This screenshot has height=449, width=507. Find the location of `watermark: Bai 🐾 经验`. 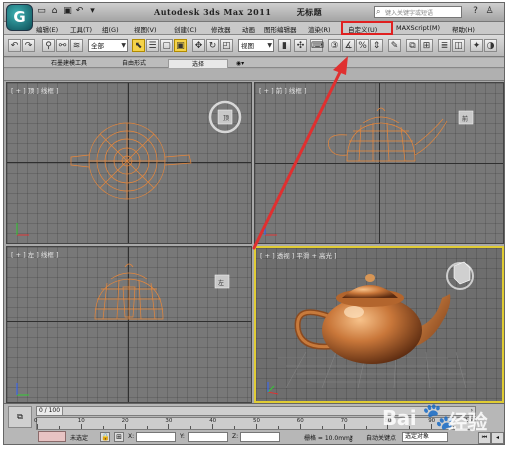

watermark: Bai 🐾 经验 is located at coordinates (444, 420).